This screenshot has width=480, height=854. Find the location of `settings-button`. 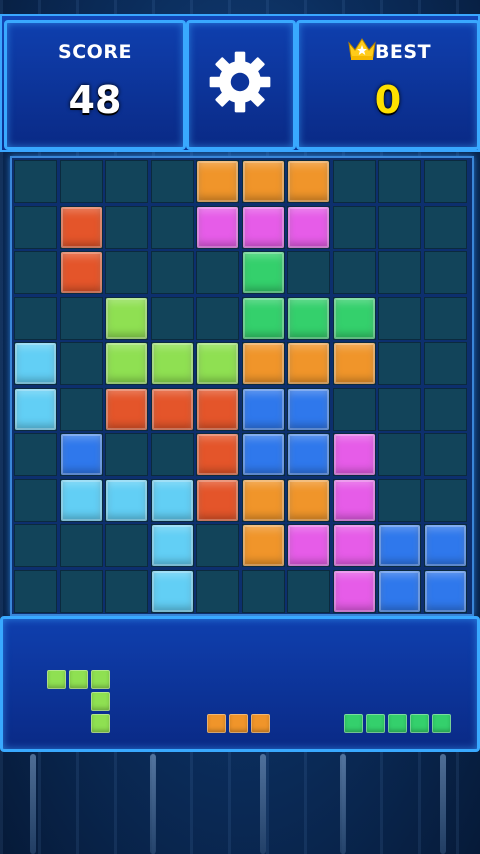

settings-button is located at coordinates (241, 85).